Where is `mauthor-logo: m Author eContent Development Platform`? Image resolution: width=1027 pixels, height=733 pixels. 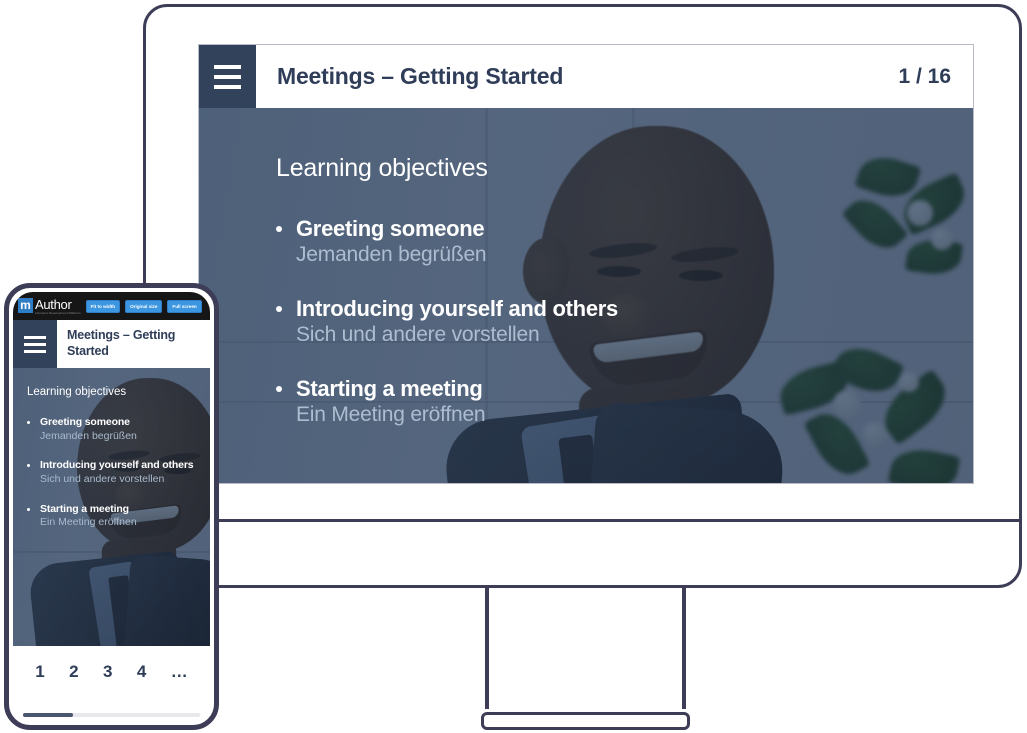
mauthor-logo: m Author eContent Development Platform is located at coordinates (49, 306).